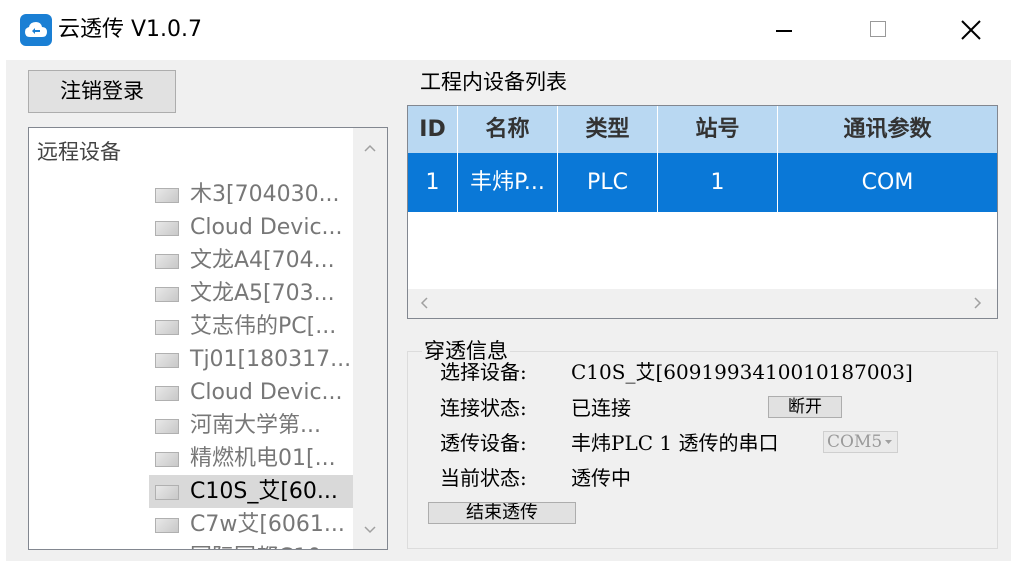  Describe the element at coordinates (191, 152) in the screenshot. I see `tree-header: 远程设备` at that location.